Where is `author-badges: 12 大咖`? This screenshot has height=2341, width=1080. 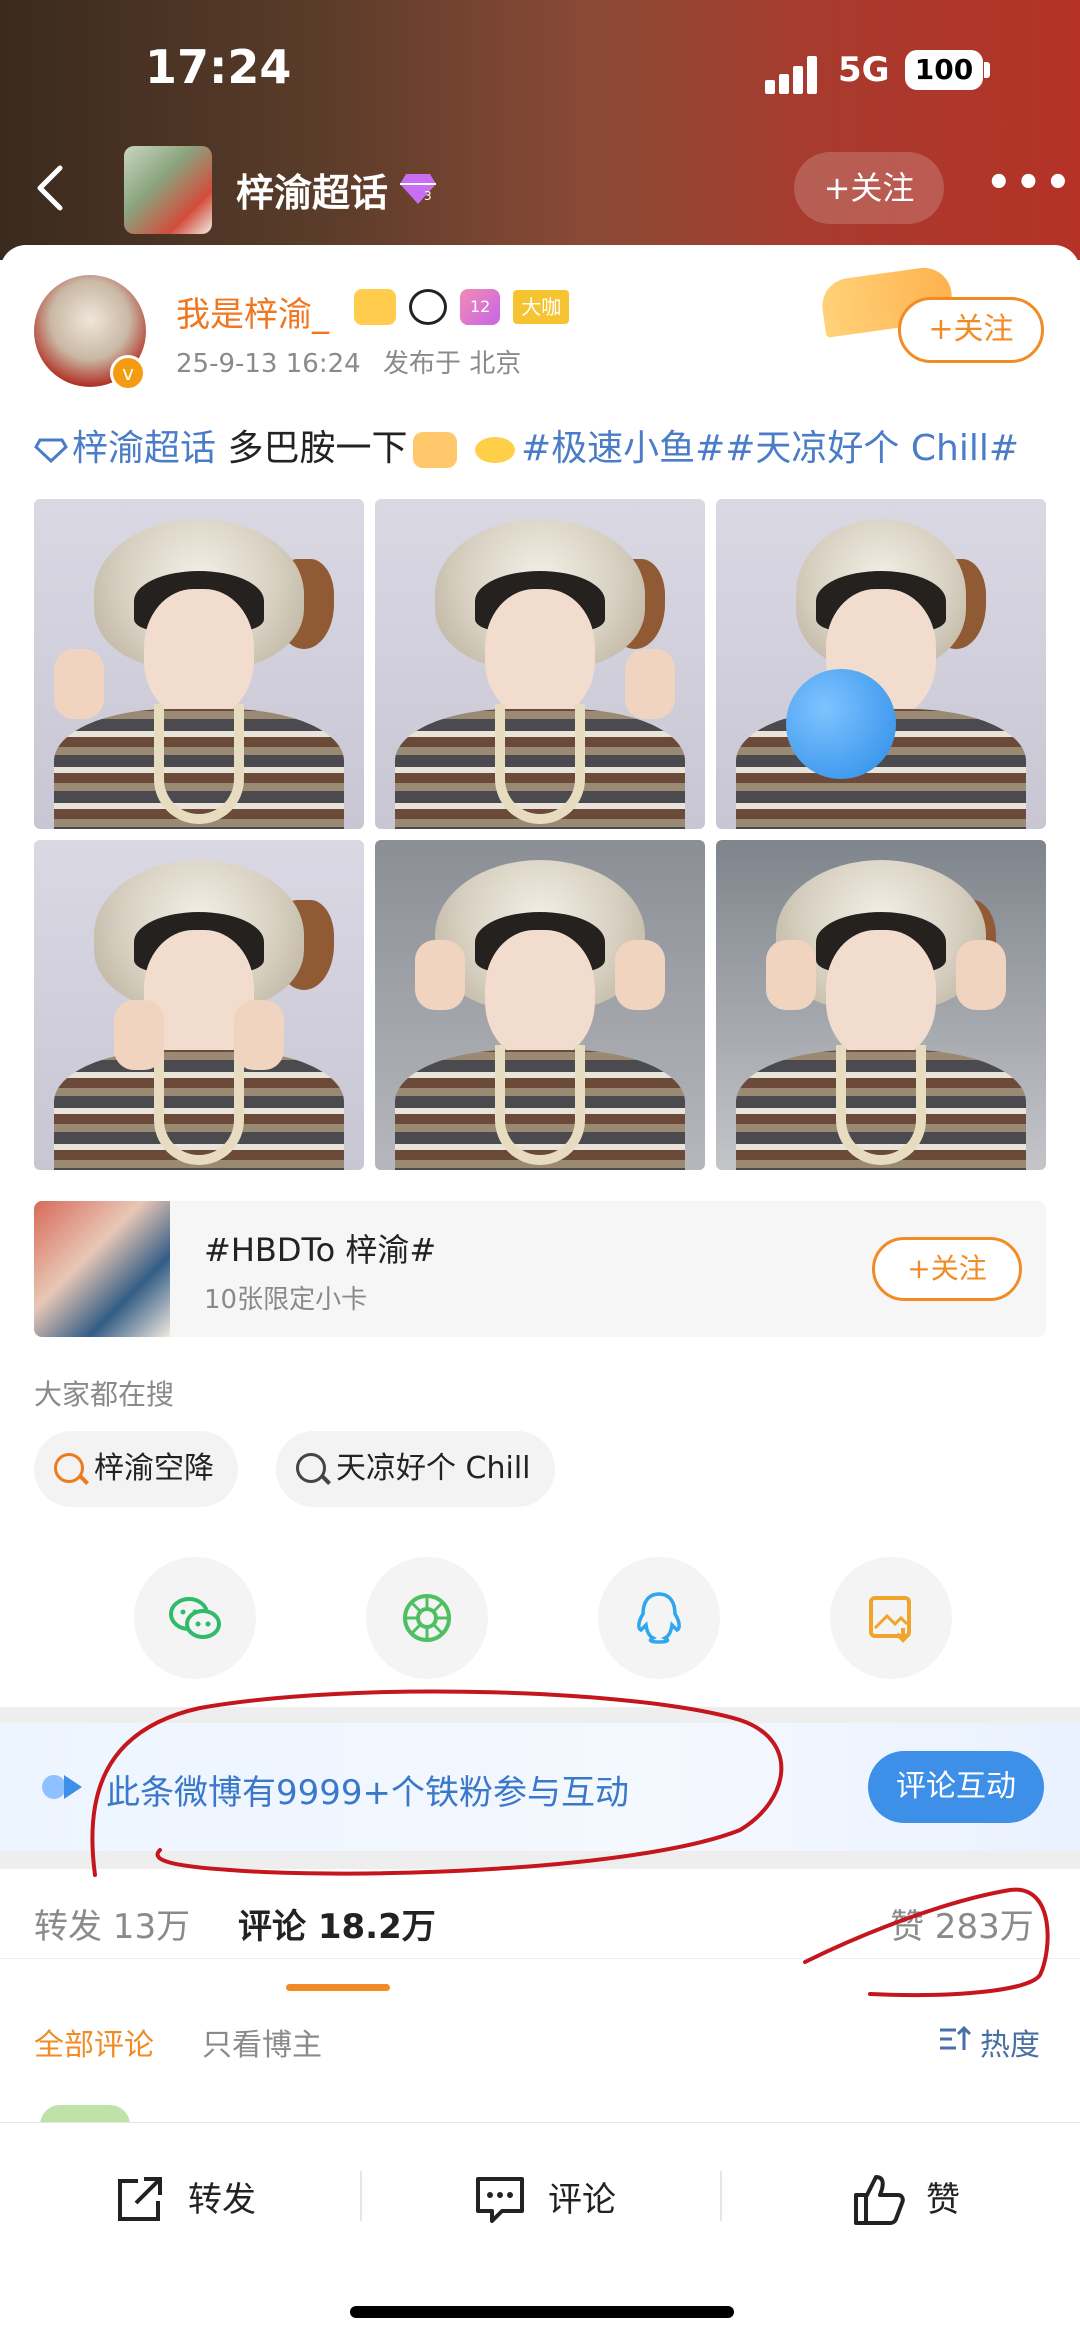
author-badges: 12 大咖 is located at coordinates (465, 309).